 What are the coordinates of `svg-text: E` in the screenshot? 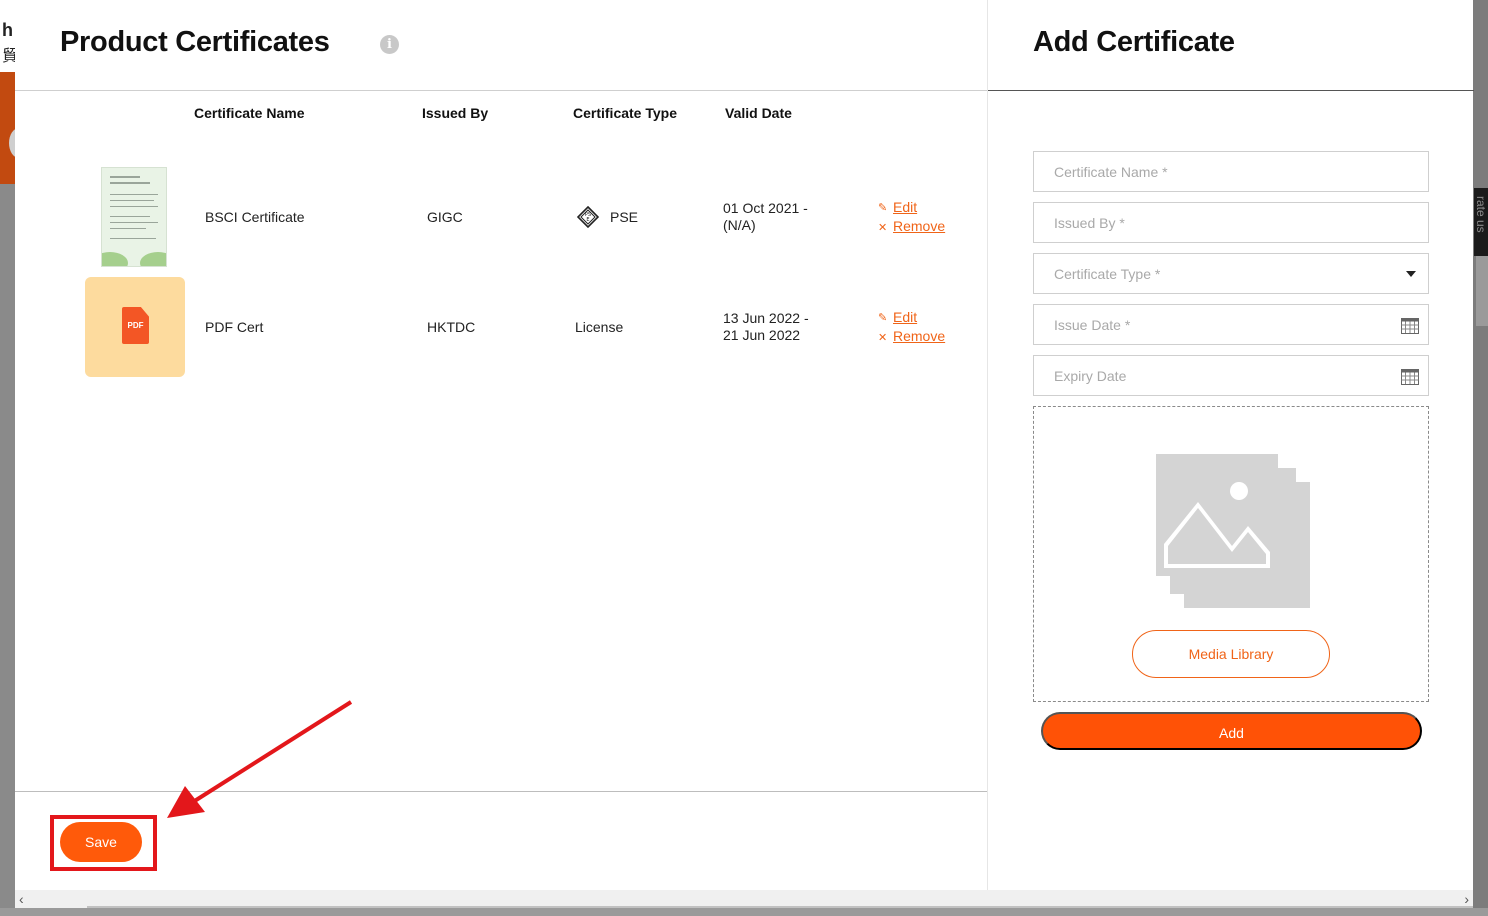 It's located at (587, 220).